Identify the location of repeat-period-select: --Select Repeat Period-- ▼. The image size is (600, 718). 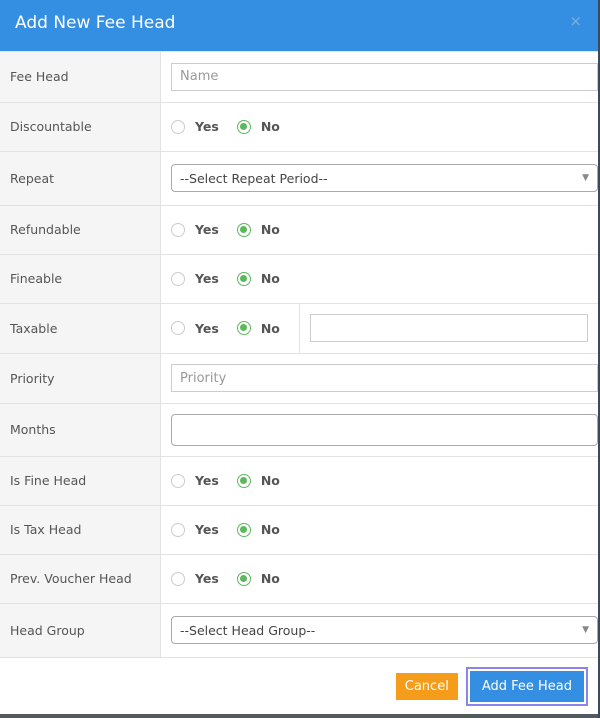
(384, 178).